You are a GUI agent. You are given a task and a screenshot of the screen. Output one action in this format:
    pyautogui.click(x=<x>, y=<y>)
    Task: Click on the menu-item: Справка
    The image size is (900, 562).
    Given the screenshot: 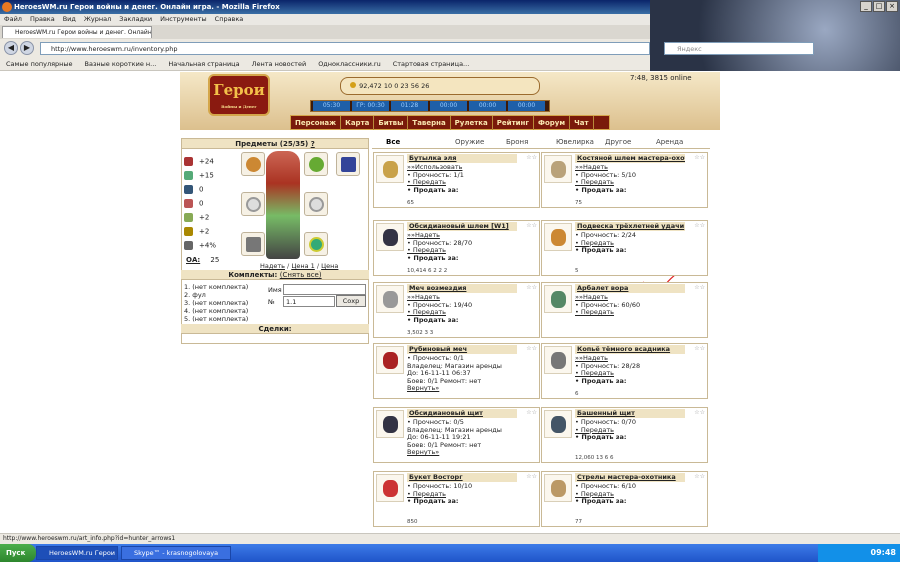 What is the action you would take?
    pyautogui.click(x=229, y=19)
    